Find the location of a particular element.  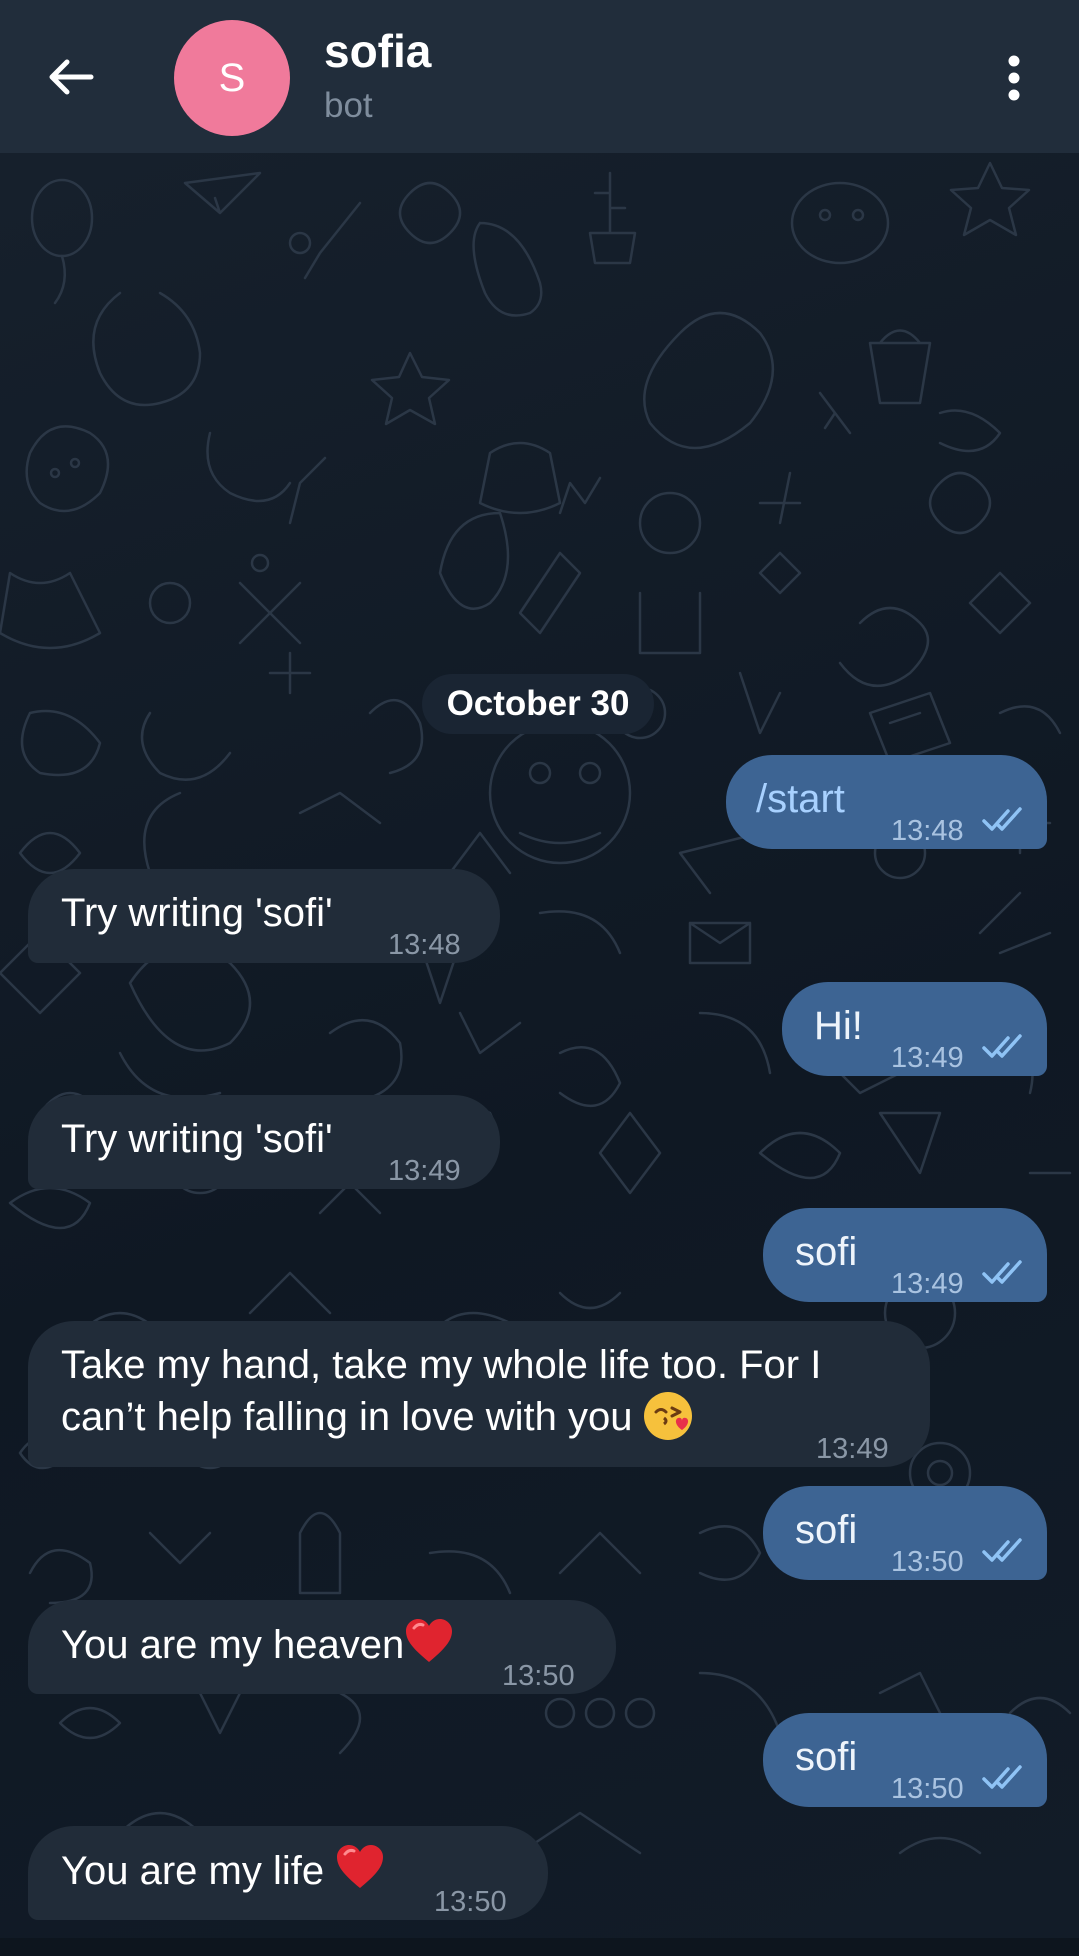

arrow-left-icon is located at coordinates (71, 77).